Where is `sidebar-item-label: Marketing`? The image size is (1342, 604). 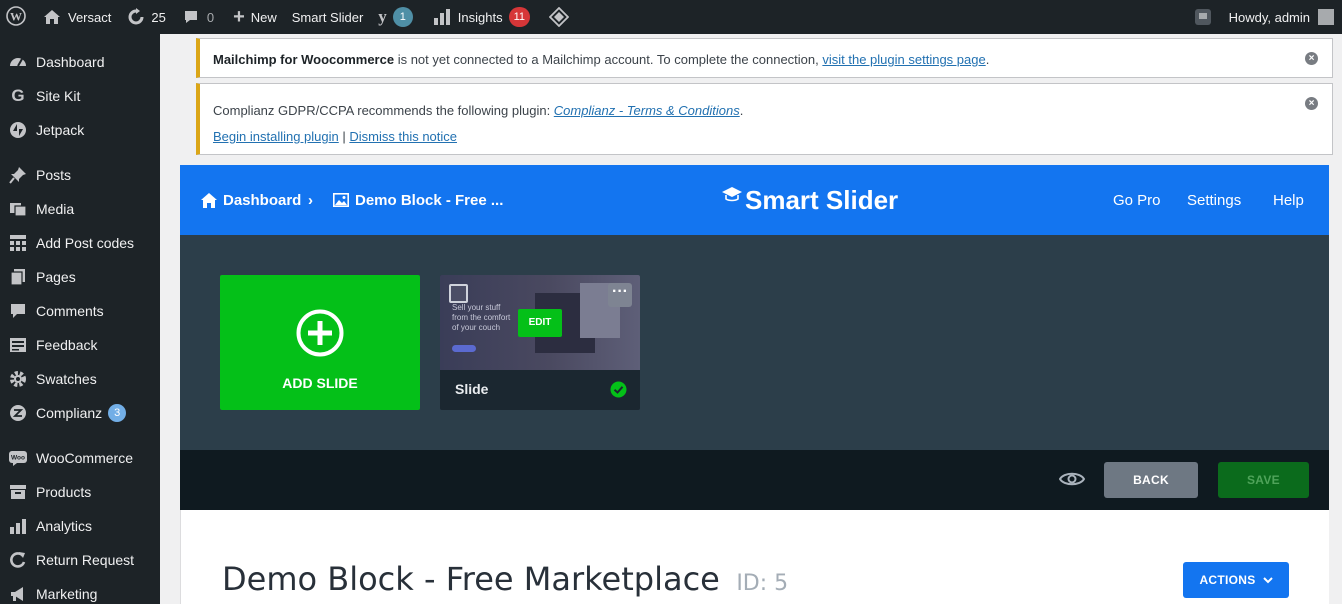
sidebar-item-label: Marketing is located at coordinates (67, 594).